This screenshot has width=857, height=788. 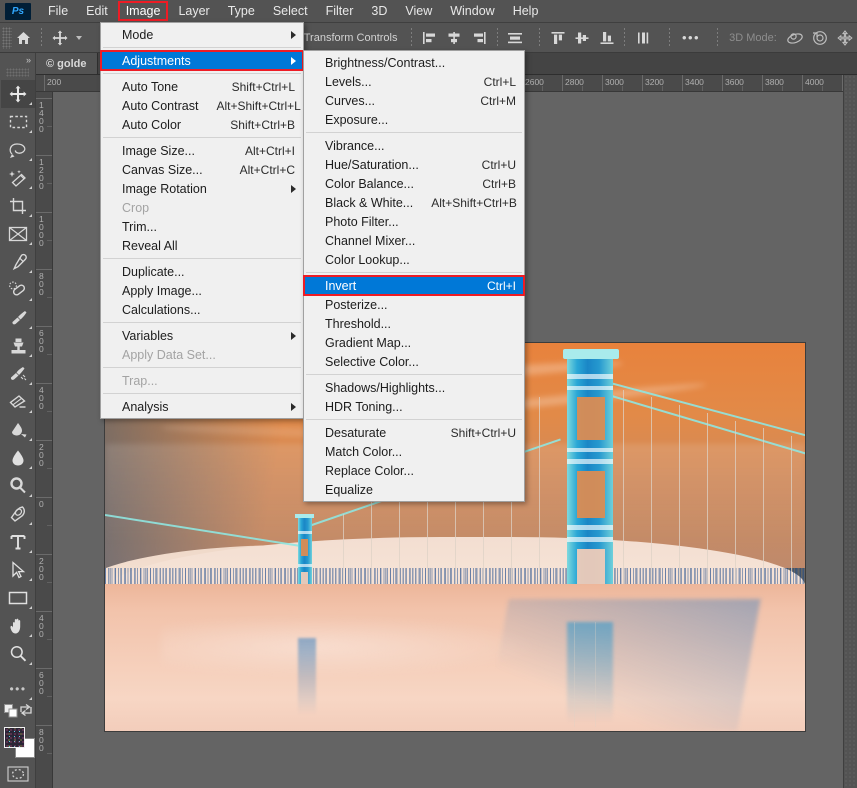 What do you see at coordinates (18, 318) in the screenshot?
I see `brush-tool` at bounding box center [18, 318].